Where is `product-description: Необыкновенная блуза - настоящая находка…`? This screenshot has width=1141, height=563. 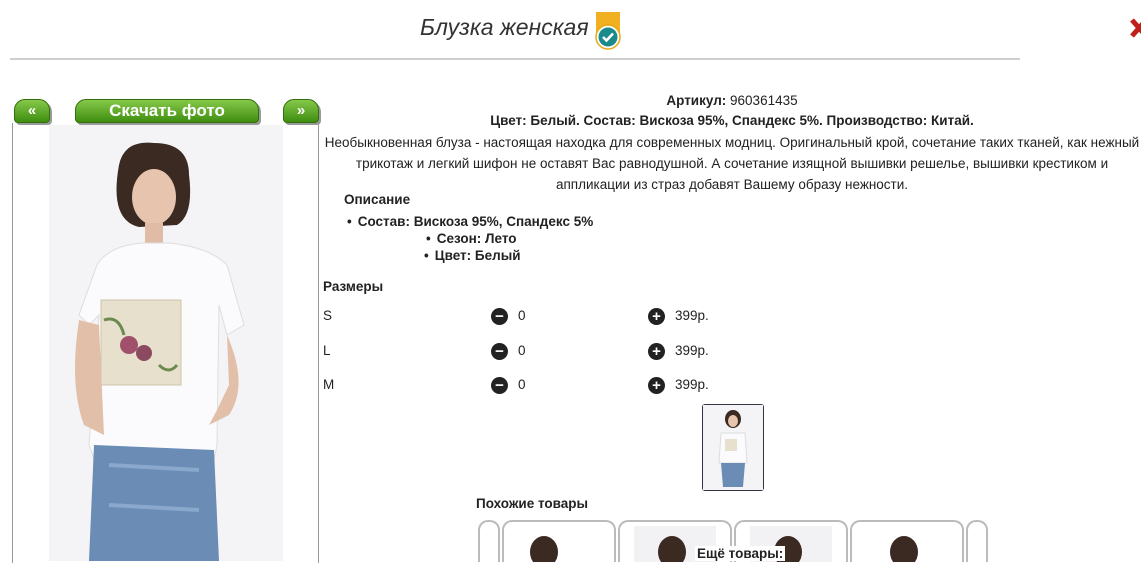 product-description: Необыкновенная блуза - настоящая находка… is located at coordinates (732, 163).